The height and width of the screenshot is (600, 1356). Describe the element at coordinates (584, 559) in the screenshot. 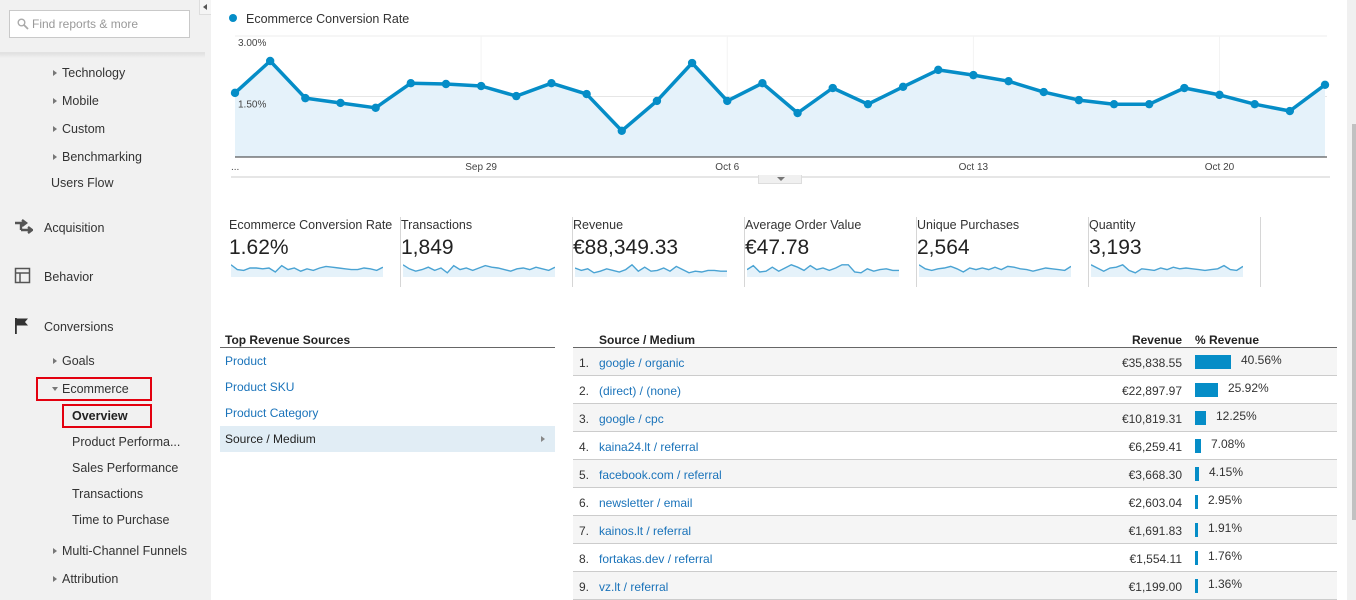

I see `row-rank: 8.` at that location.